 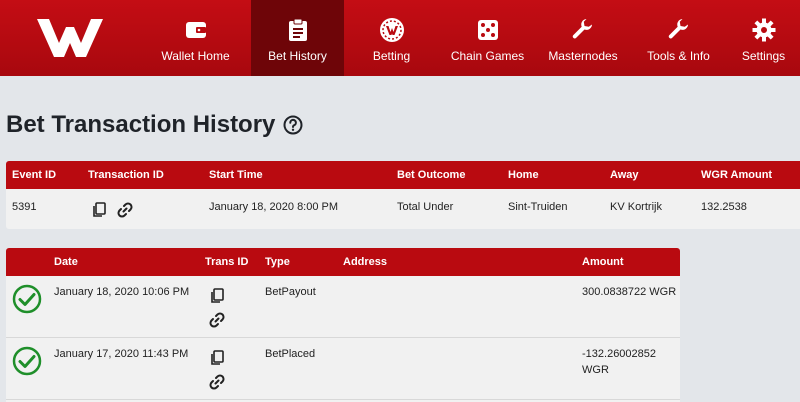 I want to click on clipboard-icon, so click(x=298, y=30).